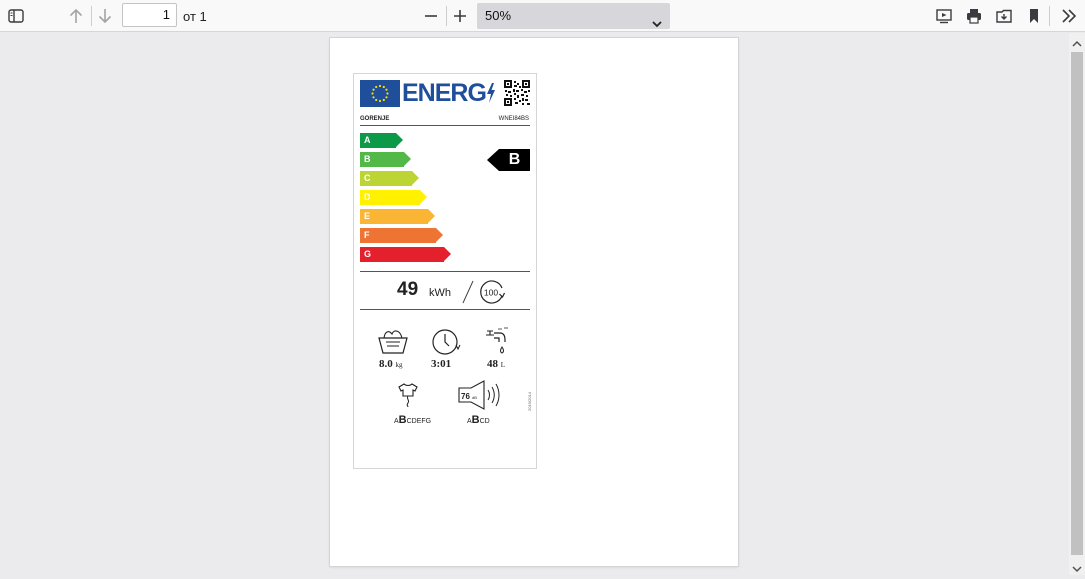 This screenshot has width=1085, height=579. I want to click on energy-class-bar-g: G, so click(405, 254).